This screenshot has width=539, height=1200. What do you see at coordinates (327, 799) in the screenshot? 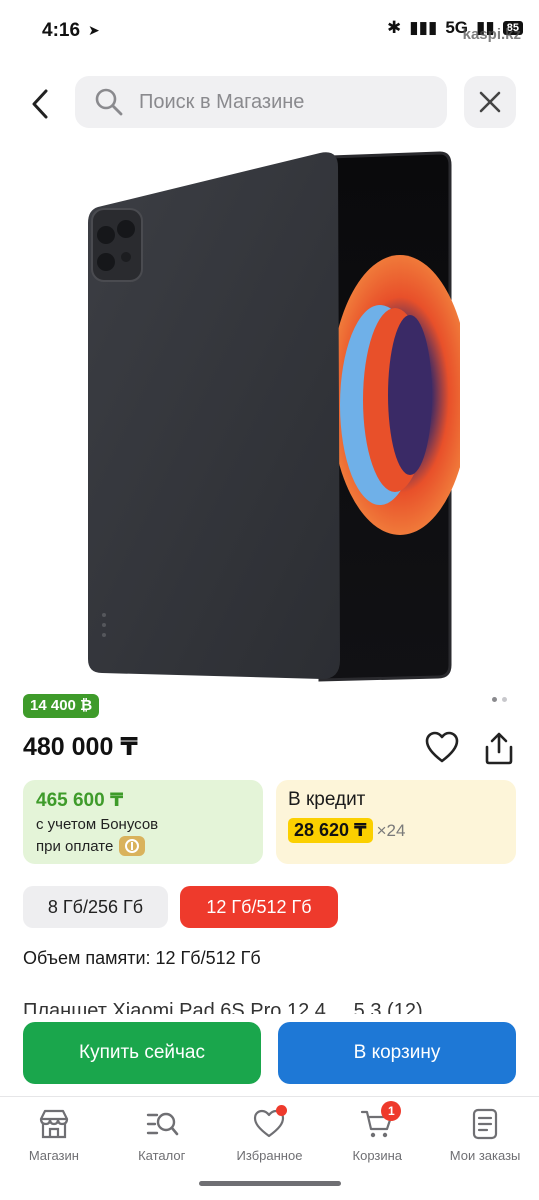
I see `credit-title: В кредит` at bounding box center [327, 799].